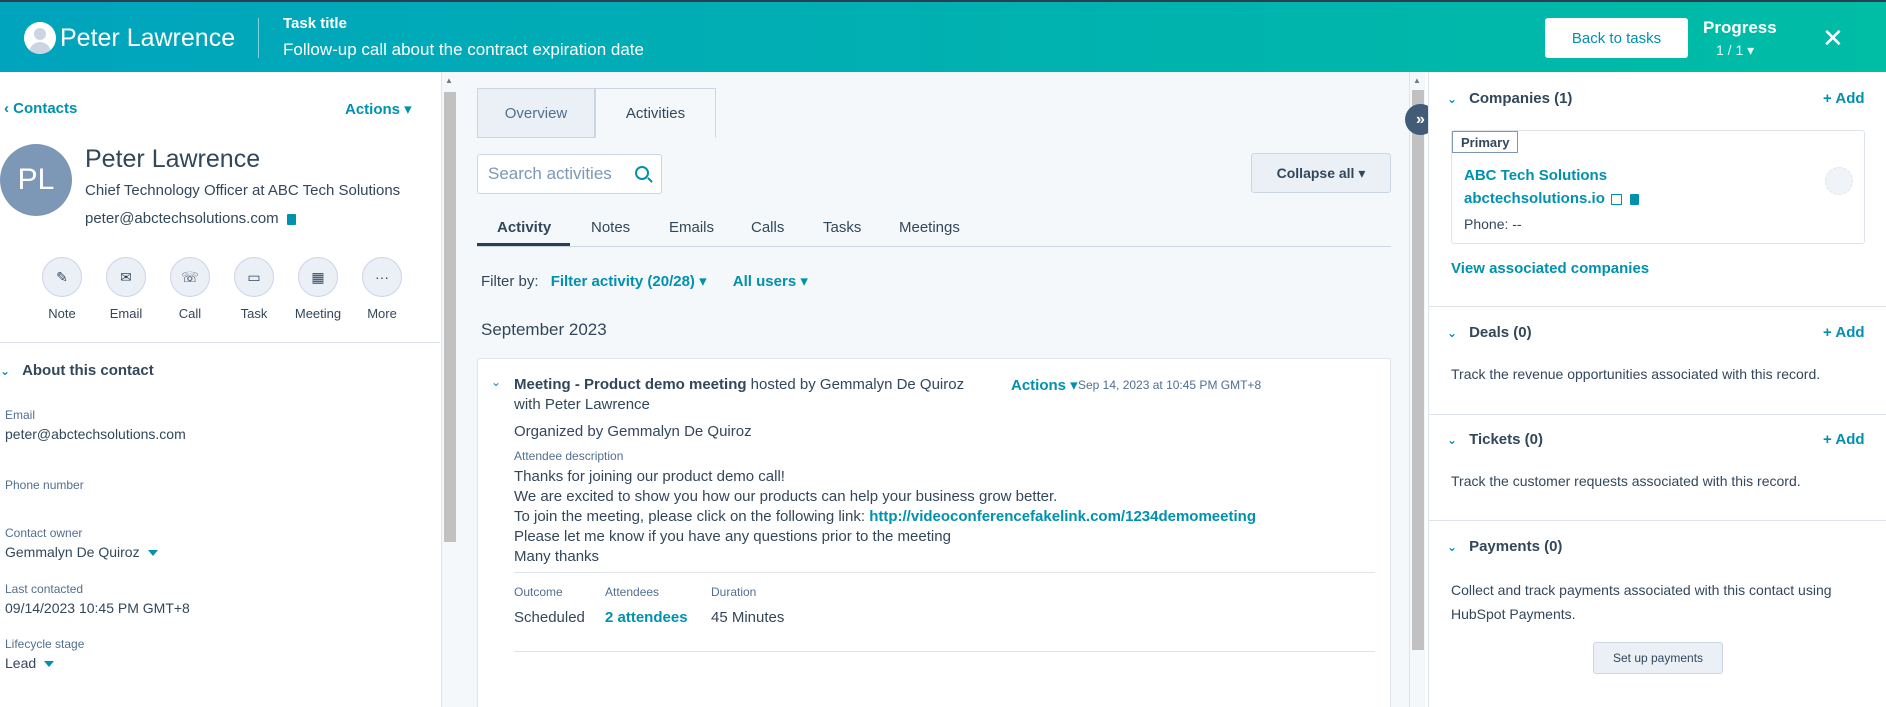 The width and height of the screenshot is (1886, 707). I want to click on search-icon, so click(642, 173).